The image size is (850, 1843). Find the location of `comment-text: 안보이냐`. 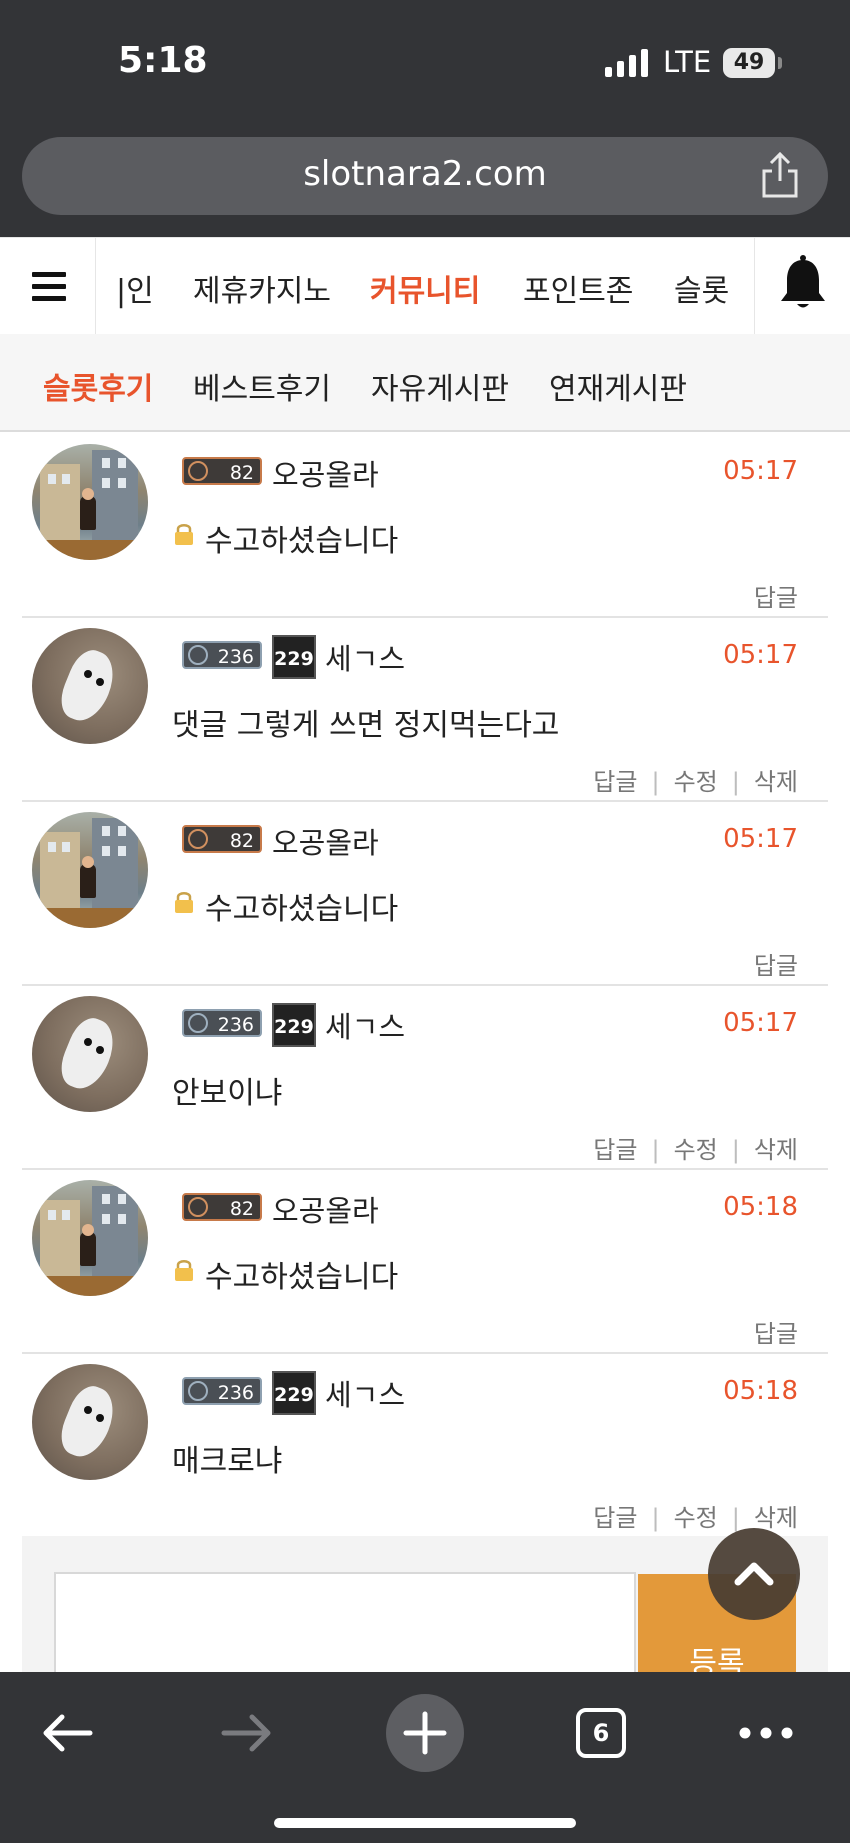

comment-text: 안보이냐 is located at coordinates (227, 1093).